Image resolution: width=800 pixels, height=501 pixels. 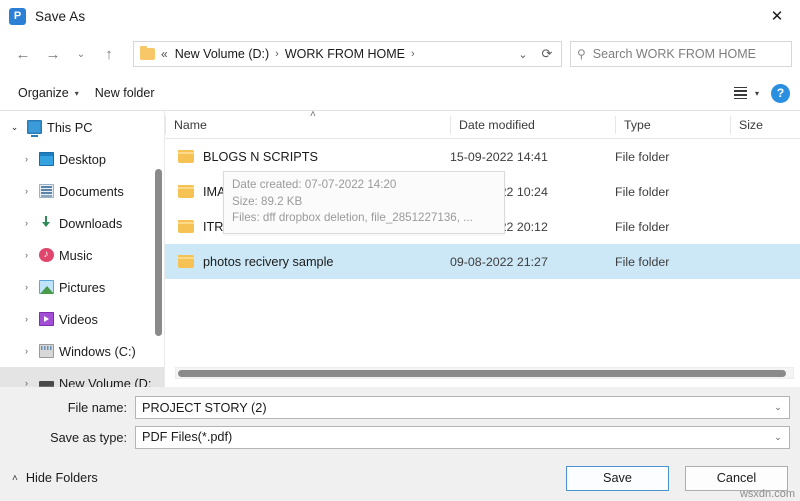 I want to click on breadcrumb-item-folder: WORK FROM HOME, so click(x=345, y=54).